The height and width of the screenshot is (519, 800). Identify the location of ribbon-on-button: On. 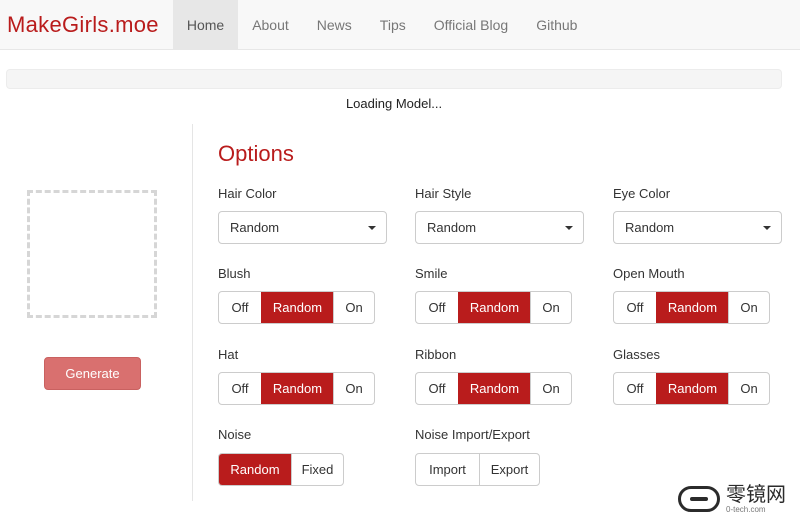
(550, 388).